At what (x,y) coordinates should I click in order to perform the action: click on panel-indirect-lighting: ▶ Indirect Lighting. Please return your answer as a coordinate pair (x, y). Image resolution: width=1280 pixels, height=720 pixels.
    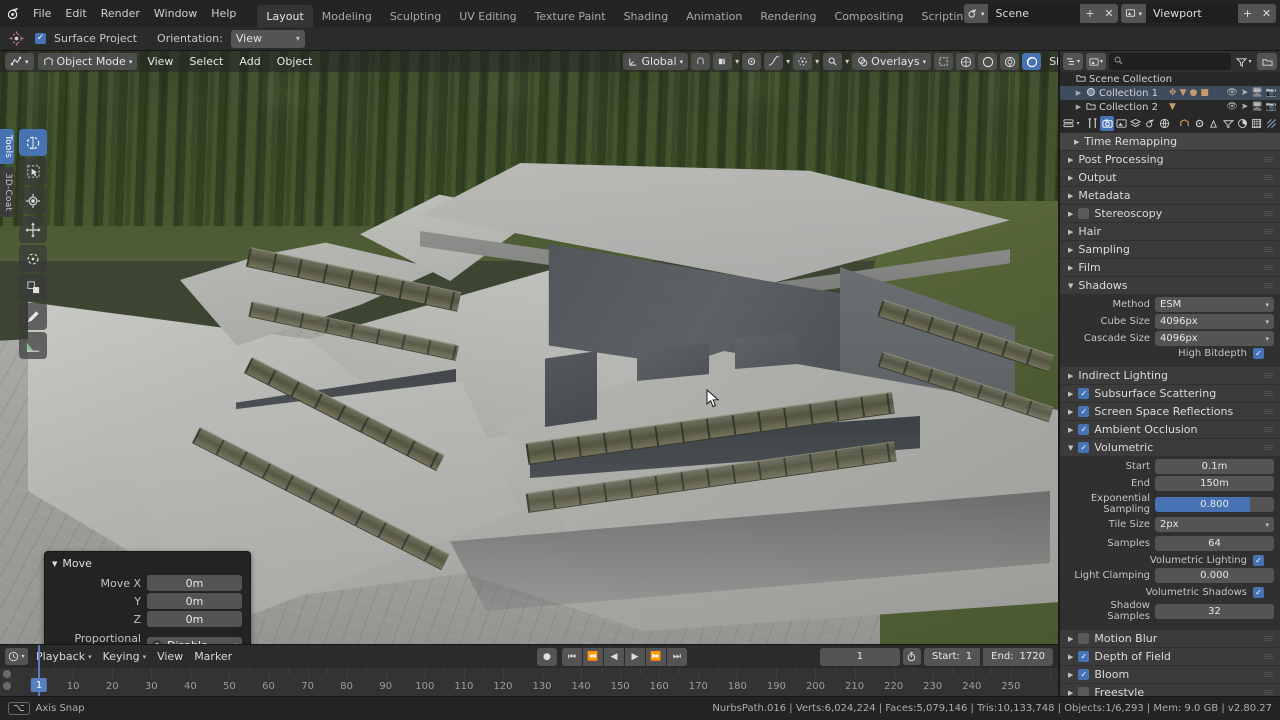
    Looking at the image, I should click on (1170, 375).